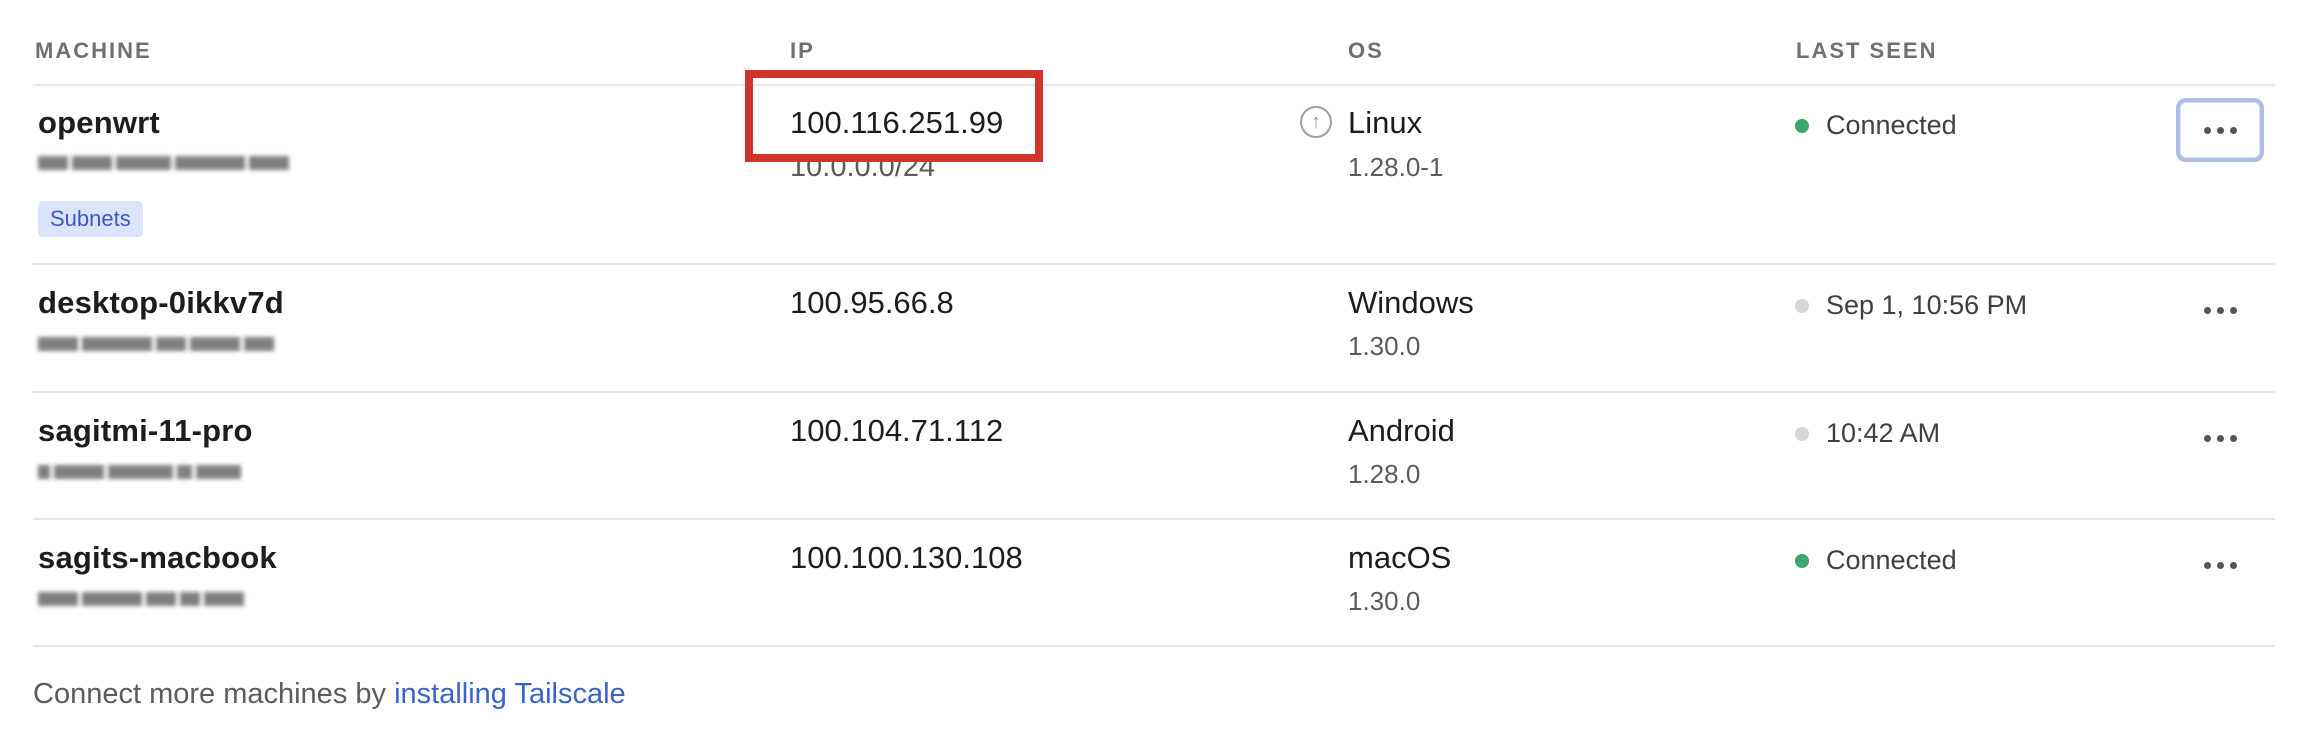 The image size is (2300, 748). What do you see at coordinates (1401, 430) in the screenshot?
I see `os-name: Android` at bounding box center [1401, 430].